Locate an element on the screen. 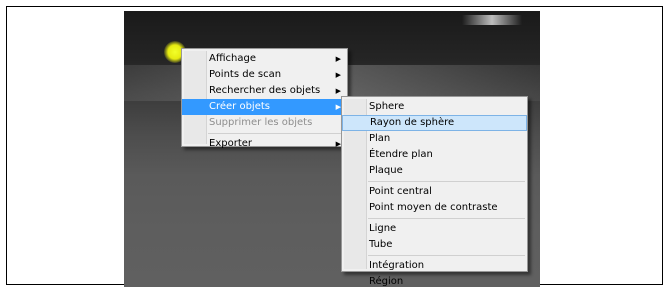  menu-item-affichage: Affichage ▶ is located at coordinates (264, 59).